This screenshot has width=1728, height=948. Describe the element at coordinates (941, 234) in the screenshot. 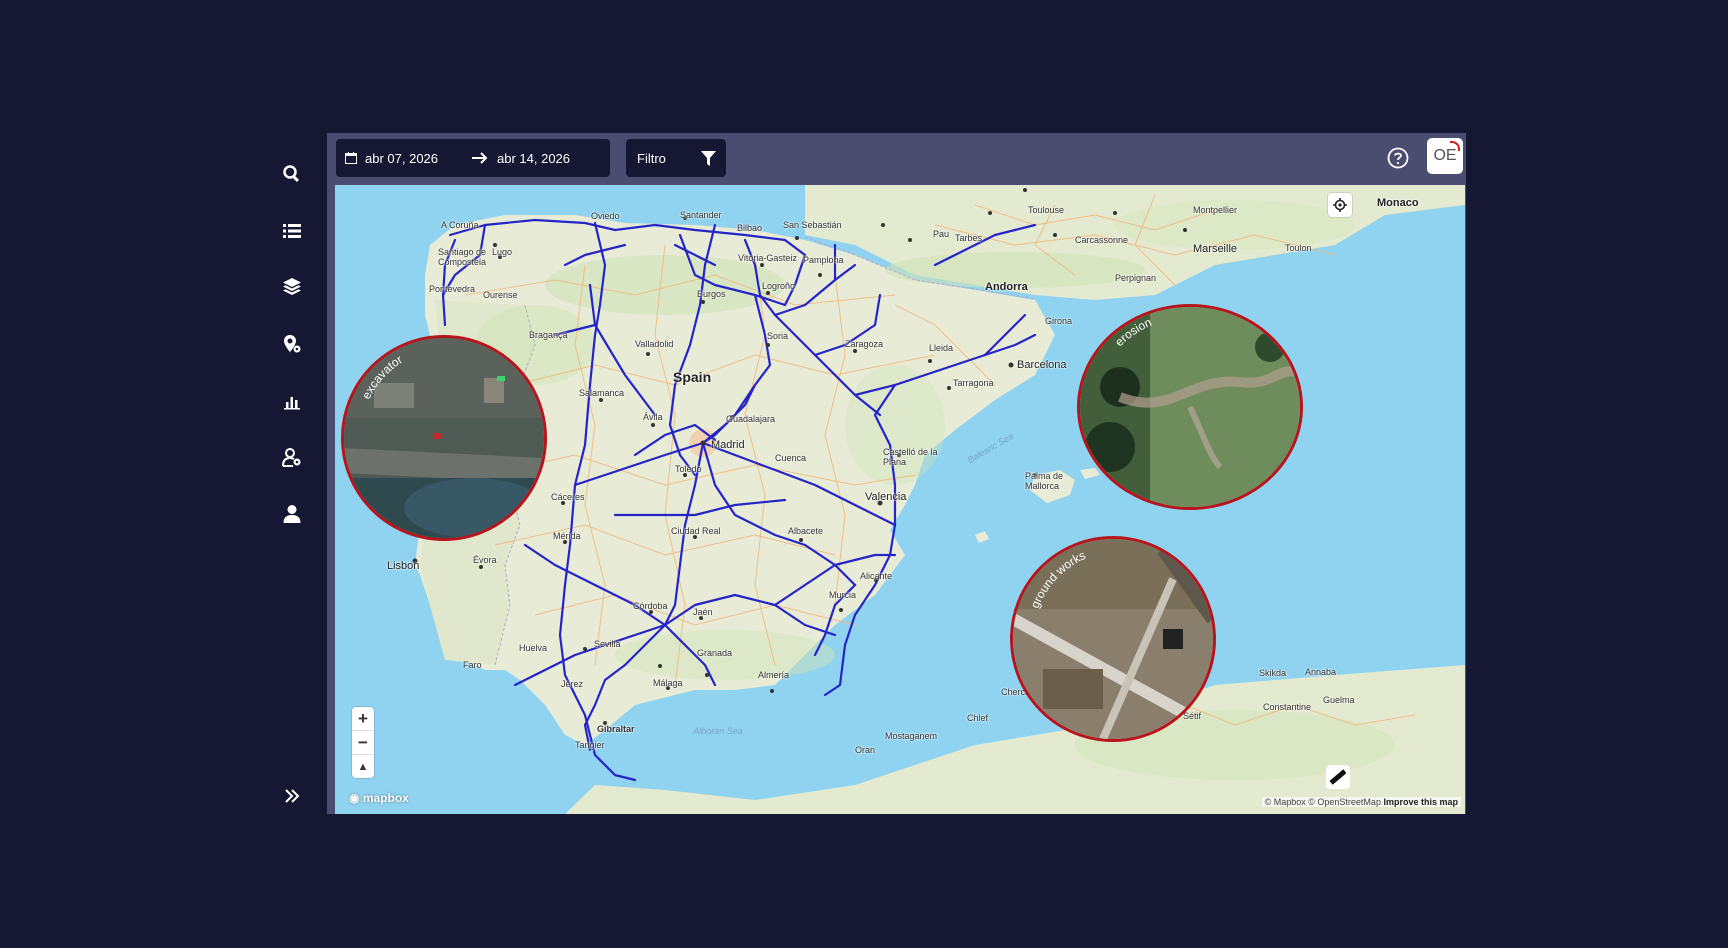

I see `map-label-pau: Pau` at that location.